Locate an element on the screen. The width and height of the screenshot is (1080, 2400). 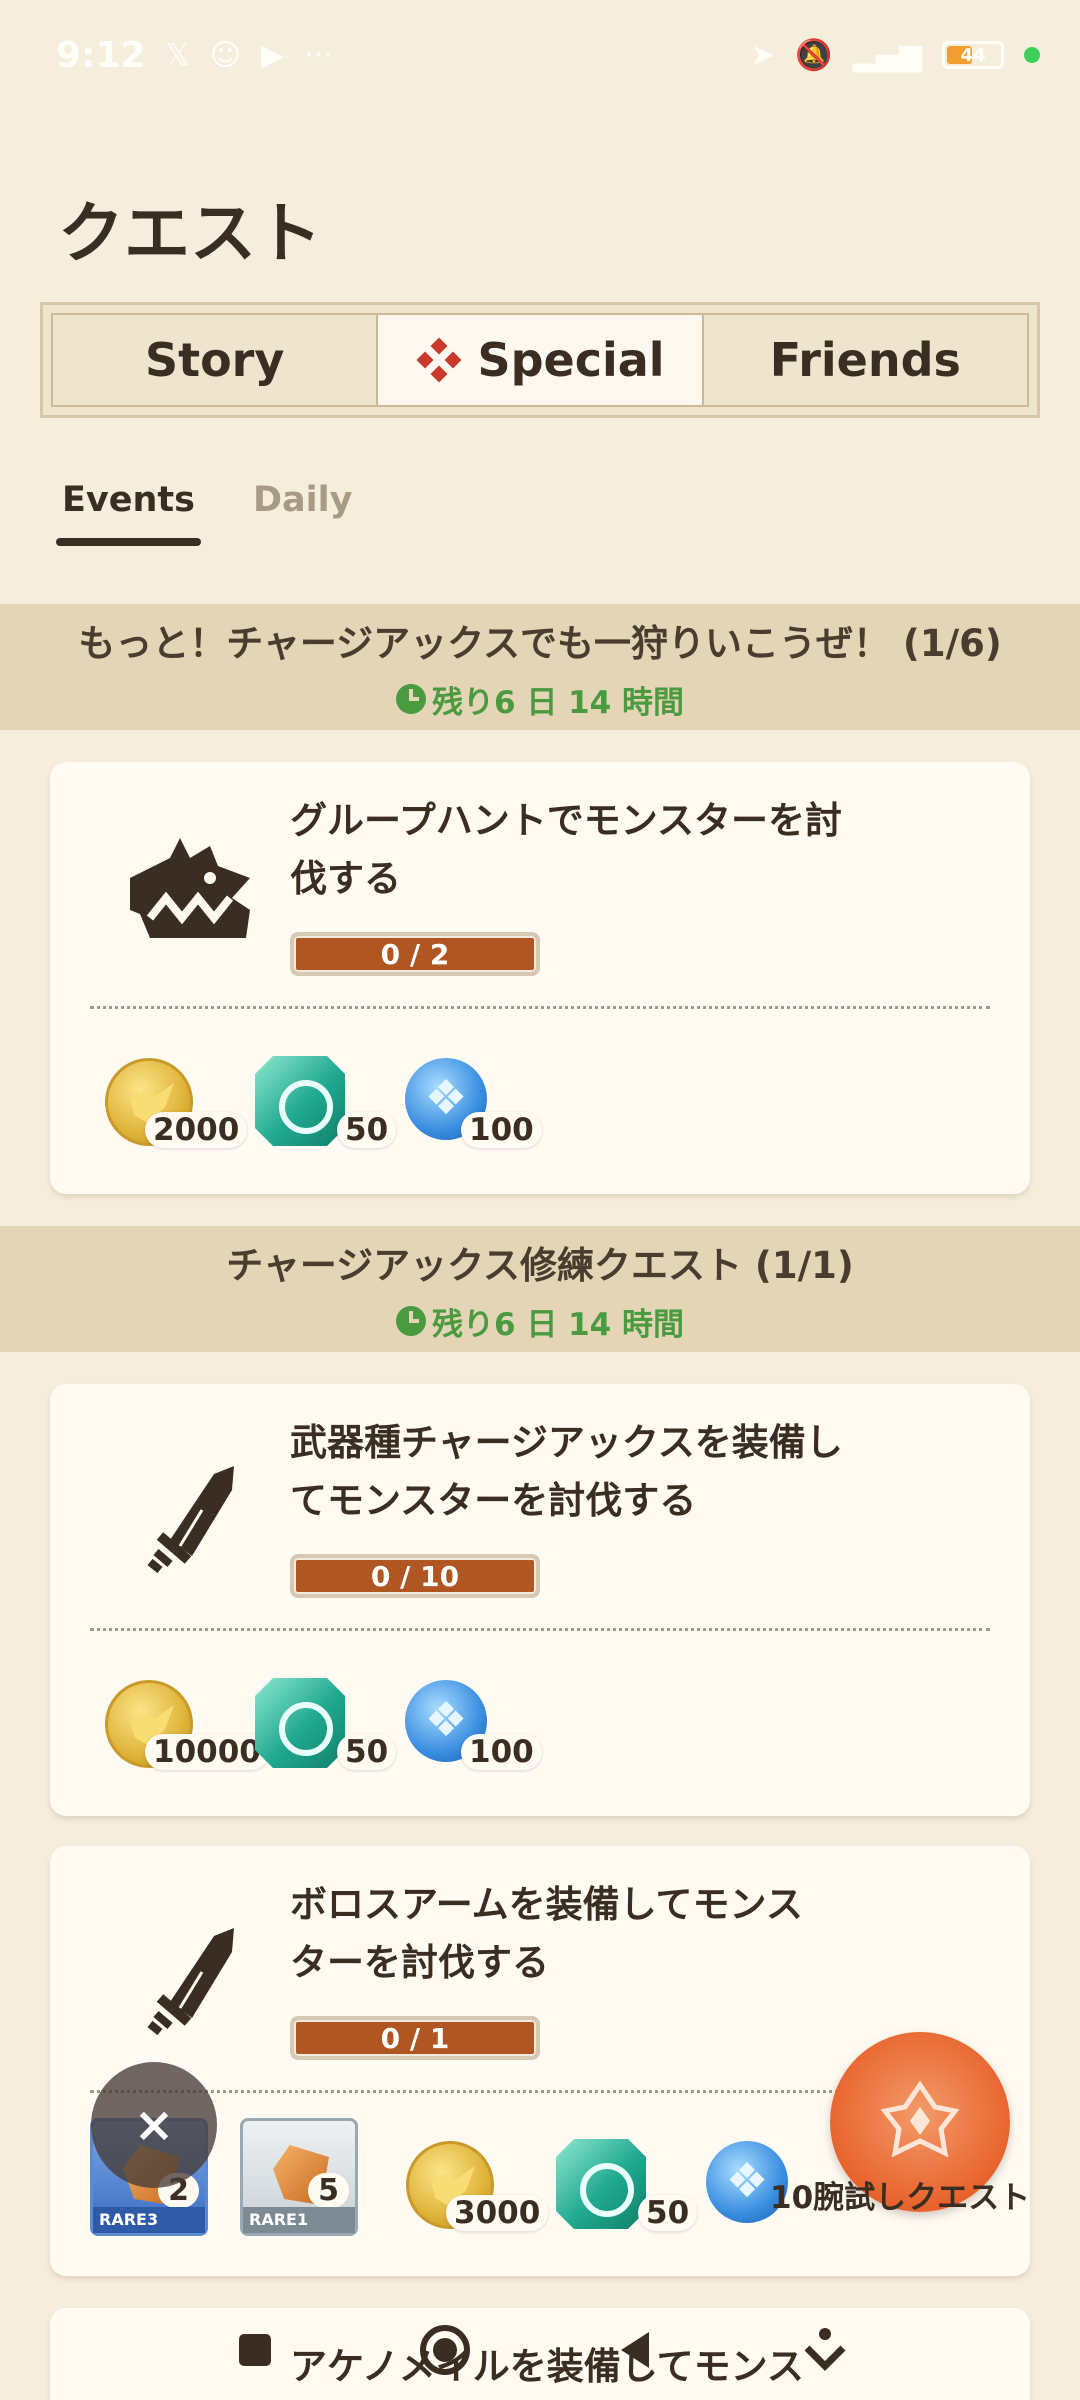
chevron-down-icon is located at coordinates (825, 2349).